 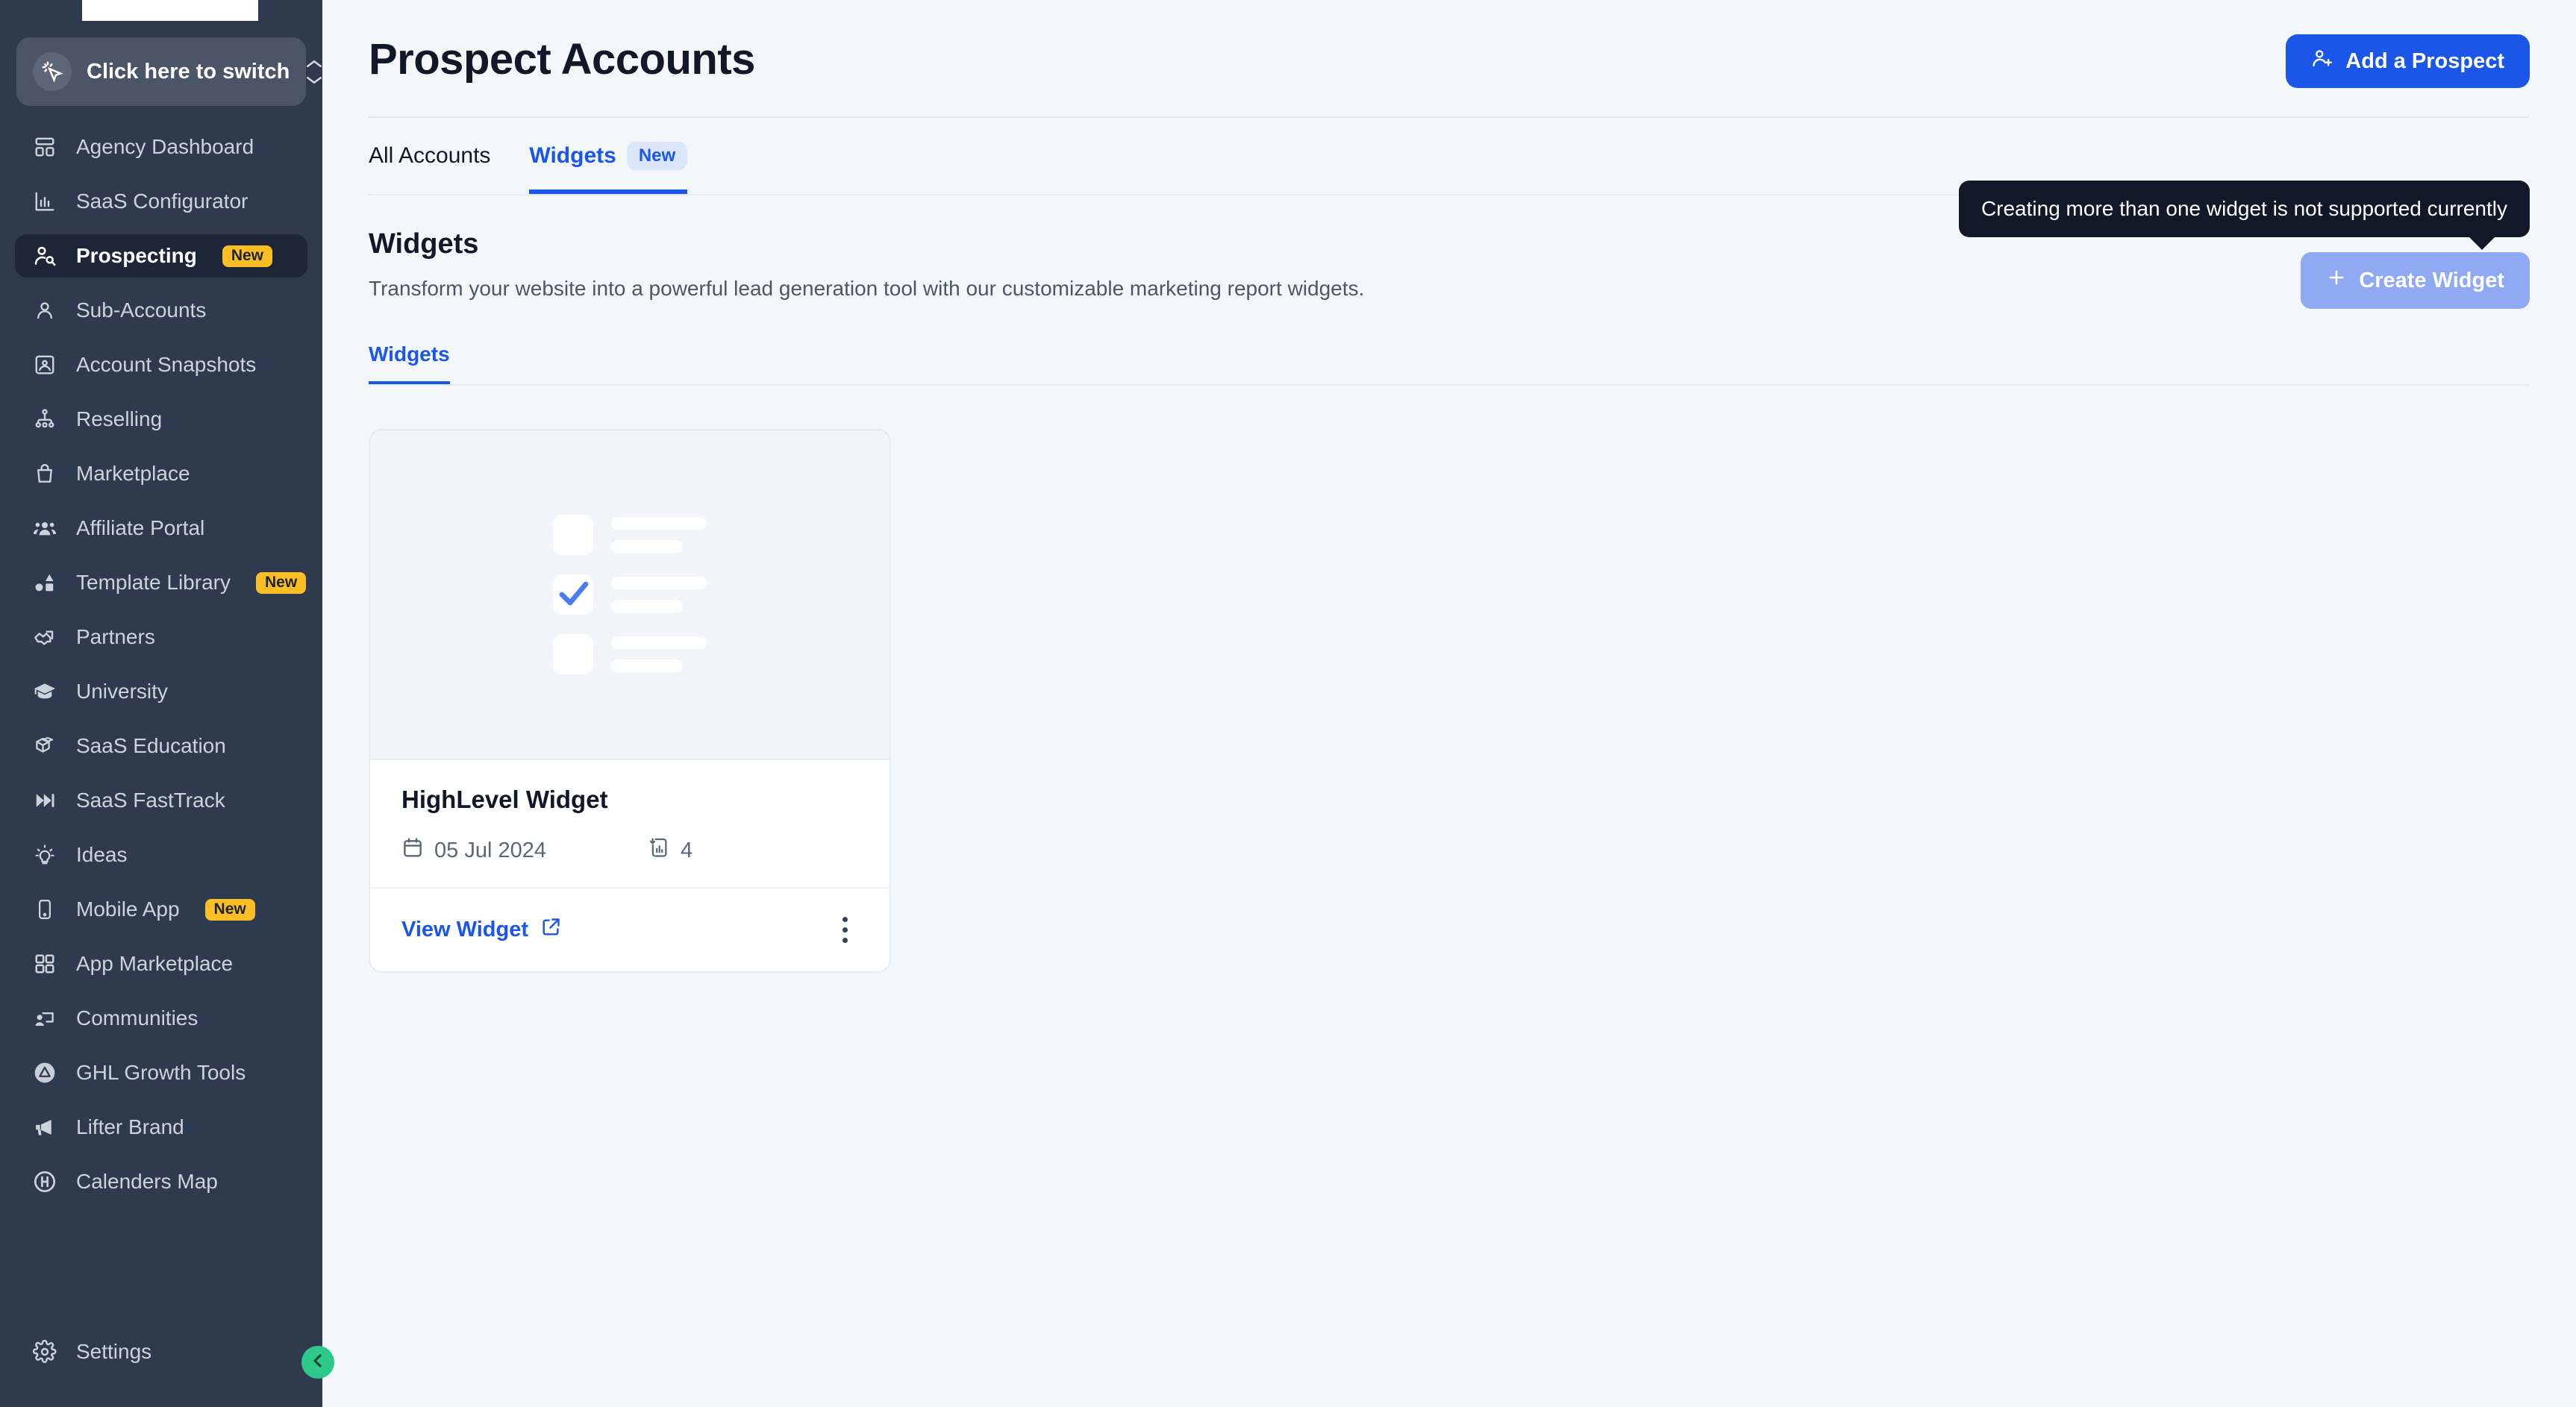 I want to click on tab-widgets: Widgets New, so click(x=608, y=168).